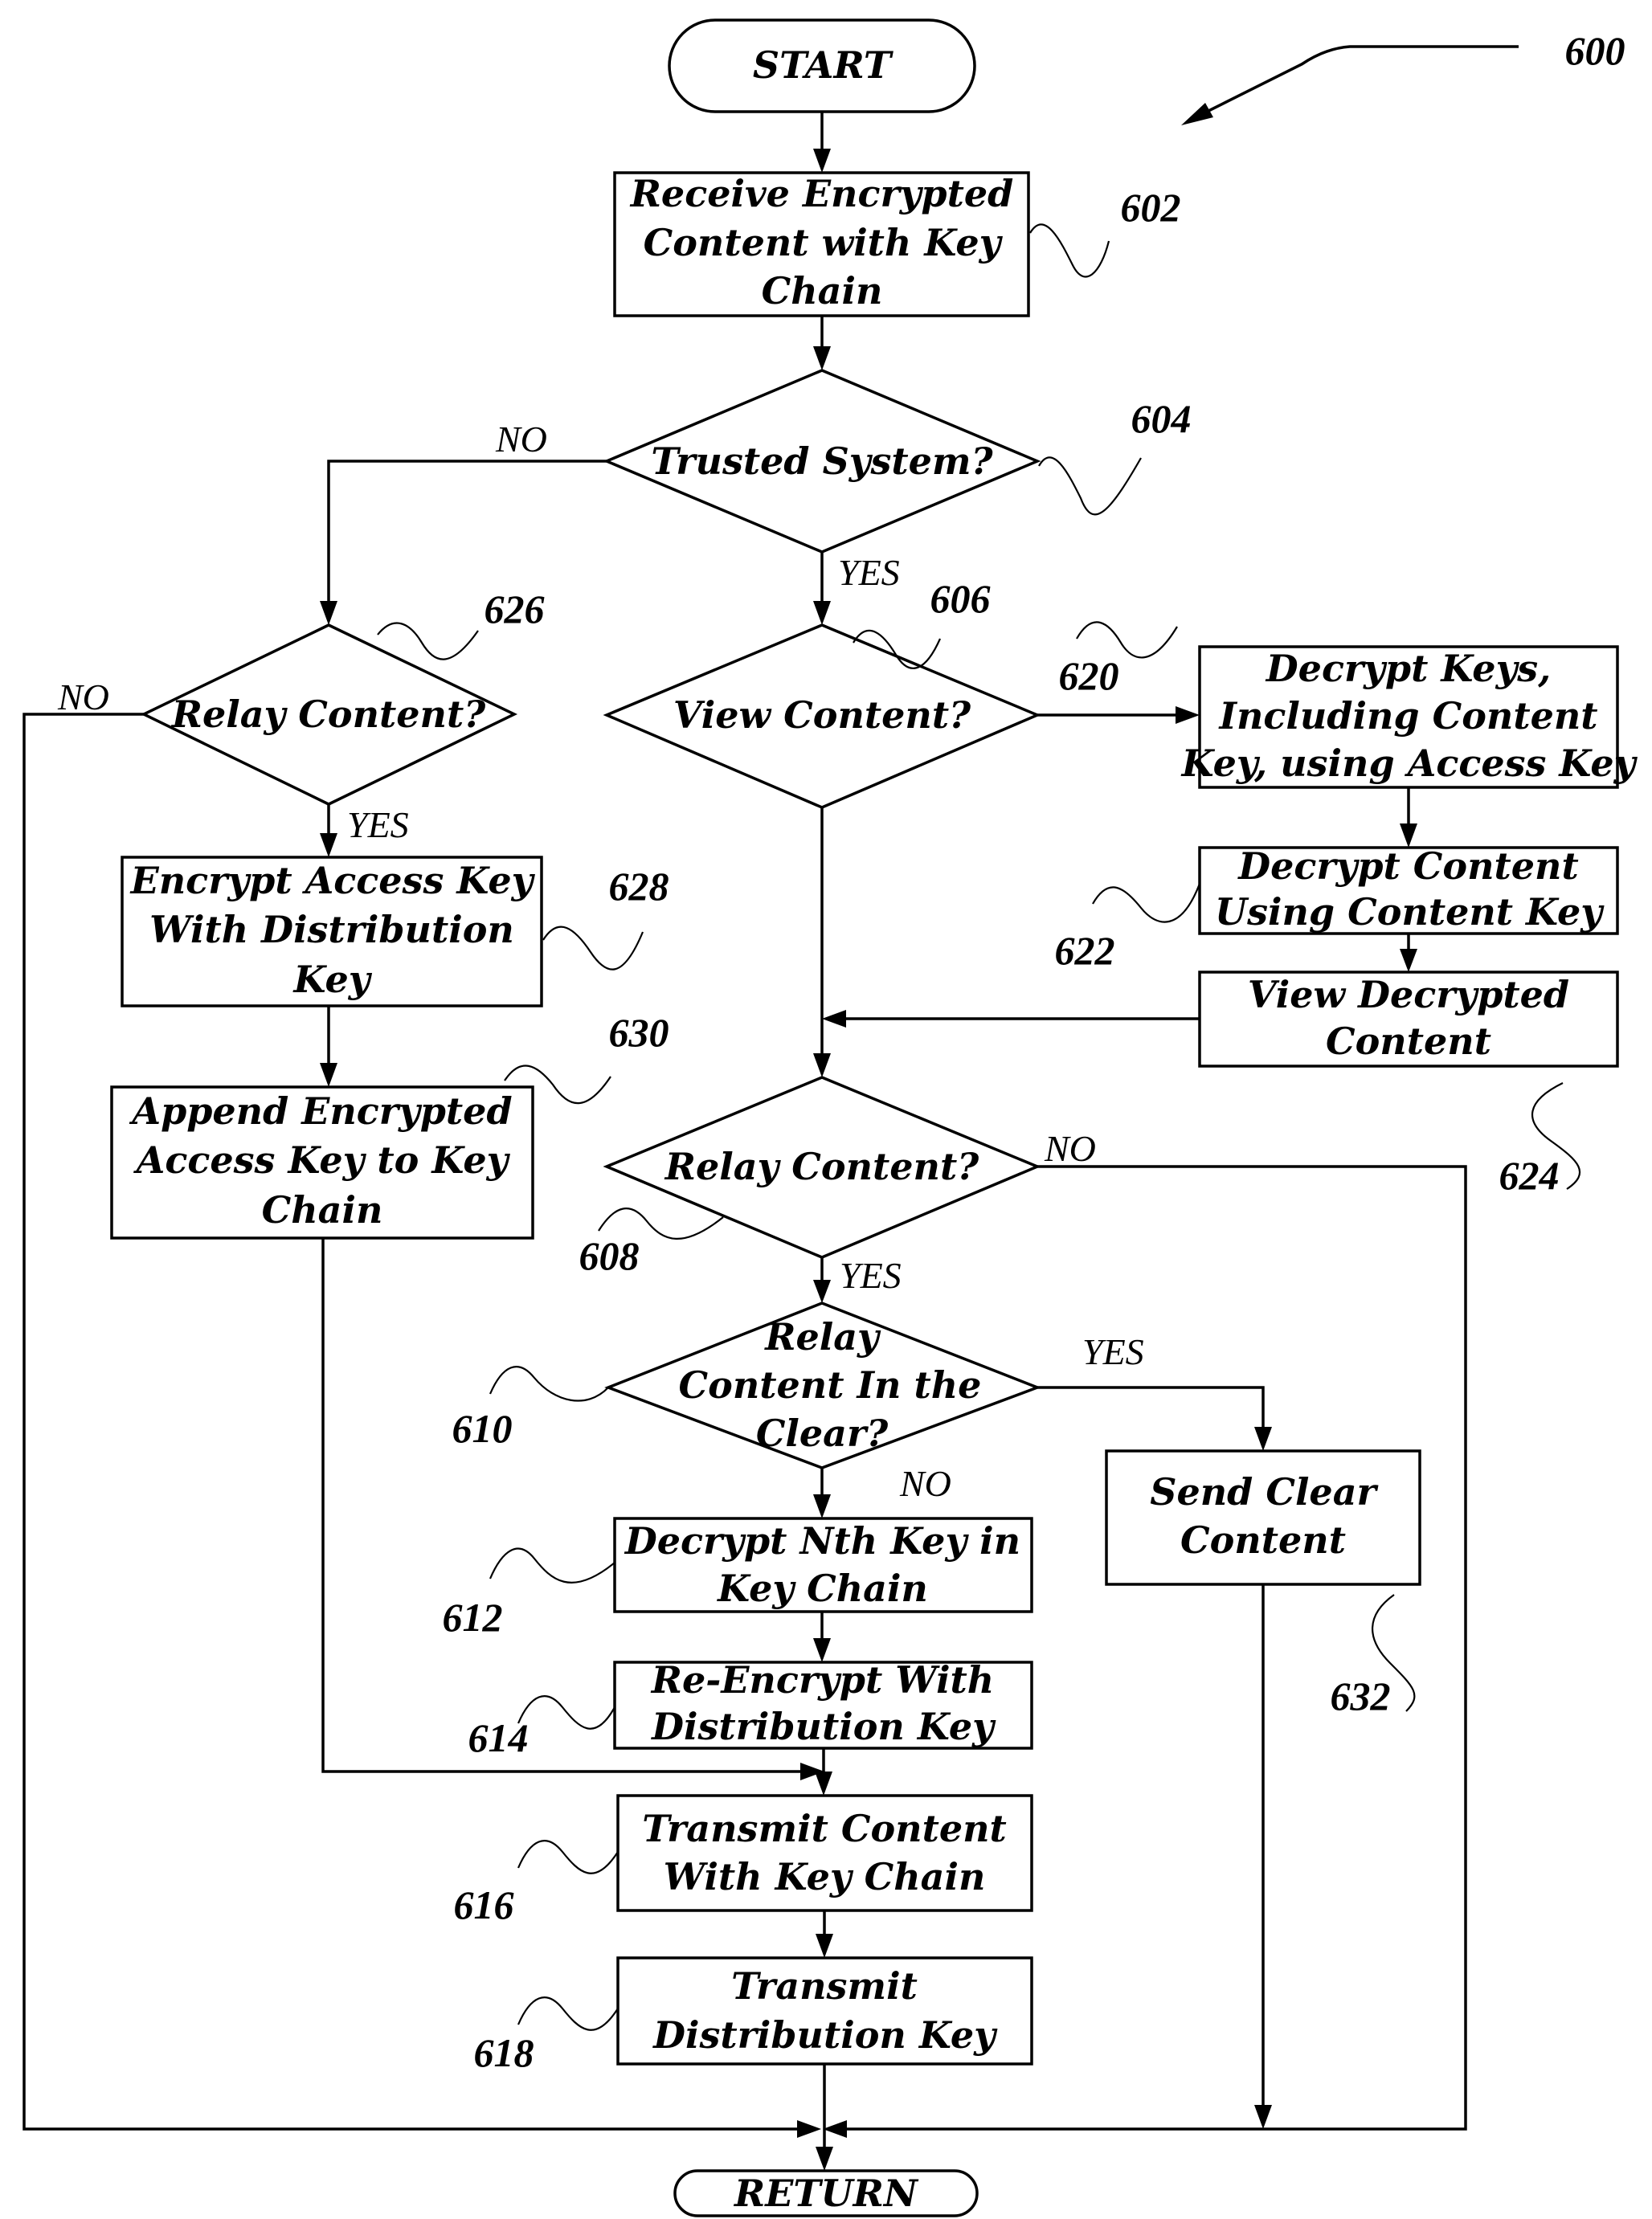 The image size is (1652, 2219). What do you see at coordinates (824, 242) in the screenshot?
I see `step-602-line-2: Content with Key` at bounding box center [824, 242].